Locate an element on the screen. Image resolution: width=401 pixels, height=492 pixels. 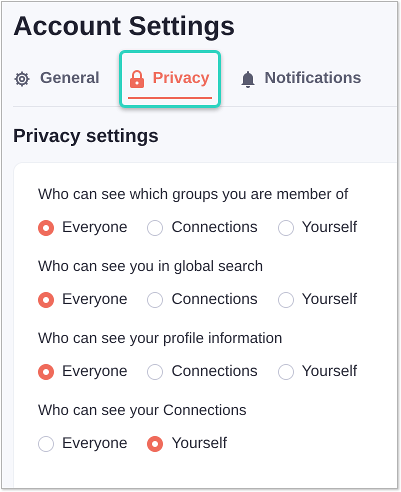
question-label: Who can see you in global search is located at coordinates (151, 267).